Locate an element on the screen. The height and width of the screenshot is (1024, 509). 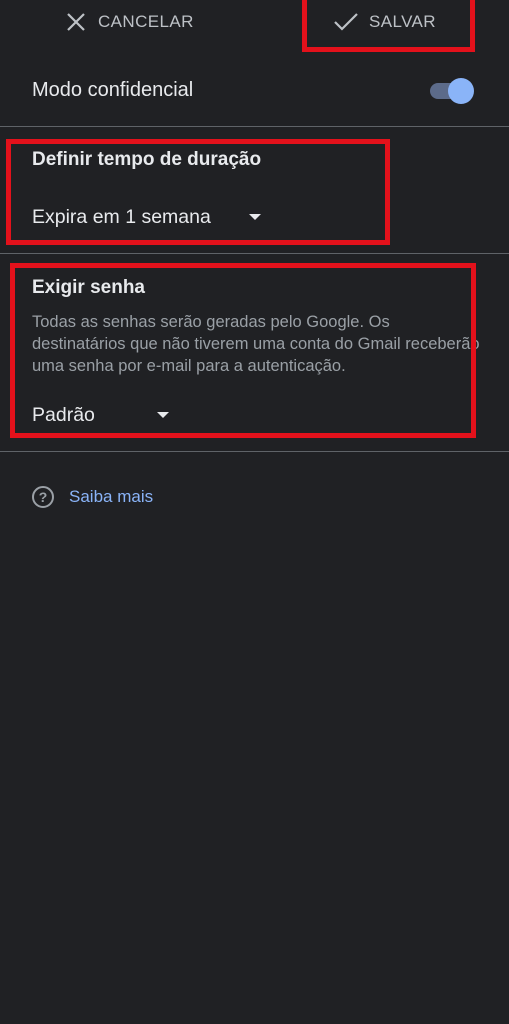
confidential-mode-label: Modo confidencial is located at coordinates (113, 90).